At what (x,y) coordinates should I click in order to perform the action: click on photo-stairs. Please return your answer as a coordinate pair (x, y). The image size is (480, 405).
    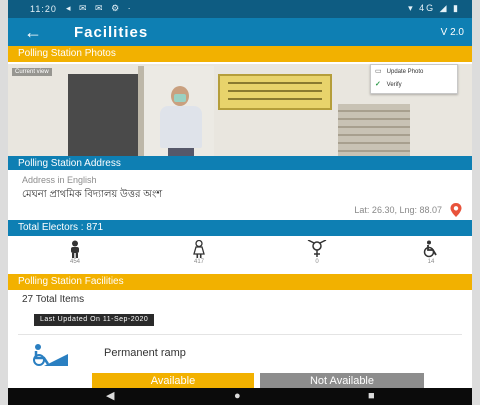
    Looking at the image, I should click on (374, 130).